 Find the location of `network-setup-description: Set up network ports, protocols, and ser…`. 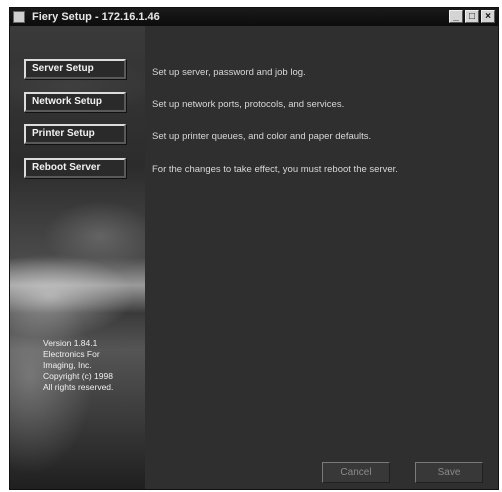

network-setup-description: Set up network ports, protocols, and ser… is located at coordinates (248, 104).